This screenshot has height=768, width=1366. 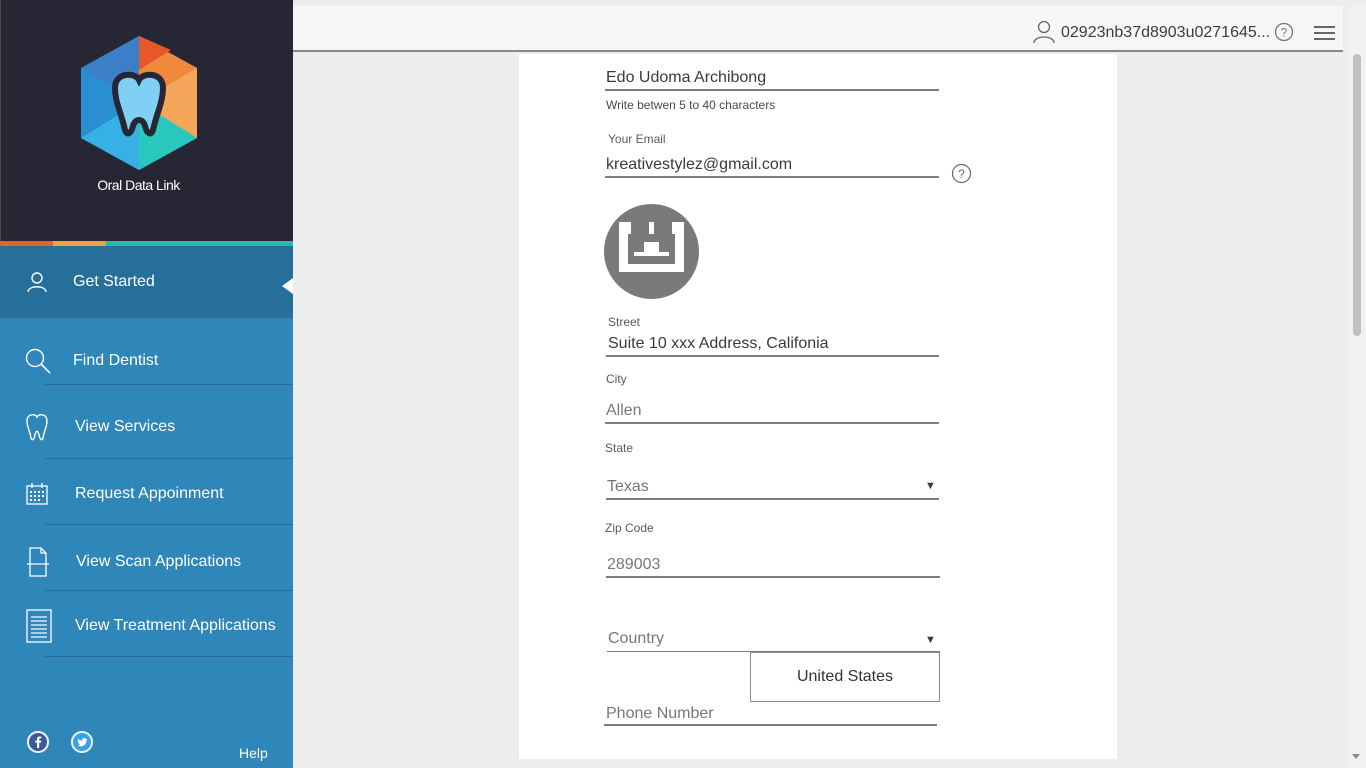 What do you see at coordinates (253, 753) in the screenshot?
I see `help-link: Help` at bounding box center [253, 753].